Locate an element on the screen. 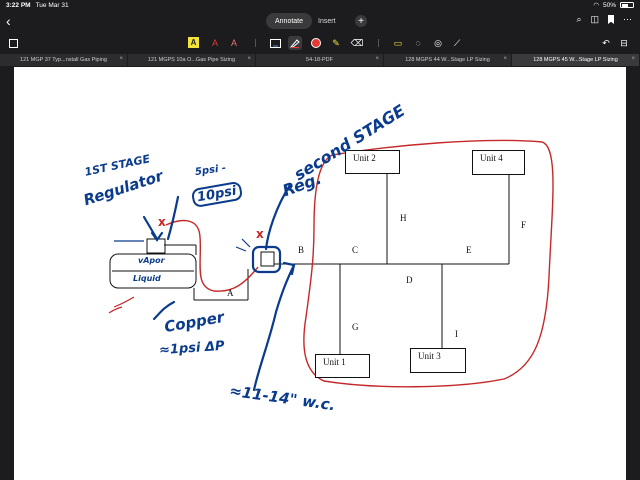  toolbar-toggle-icon: ⊟ is located at coordinates (624, 43).